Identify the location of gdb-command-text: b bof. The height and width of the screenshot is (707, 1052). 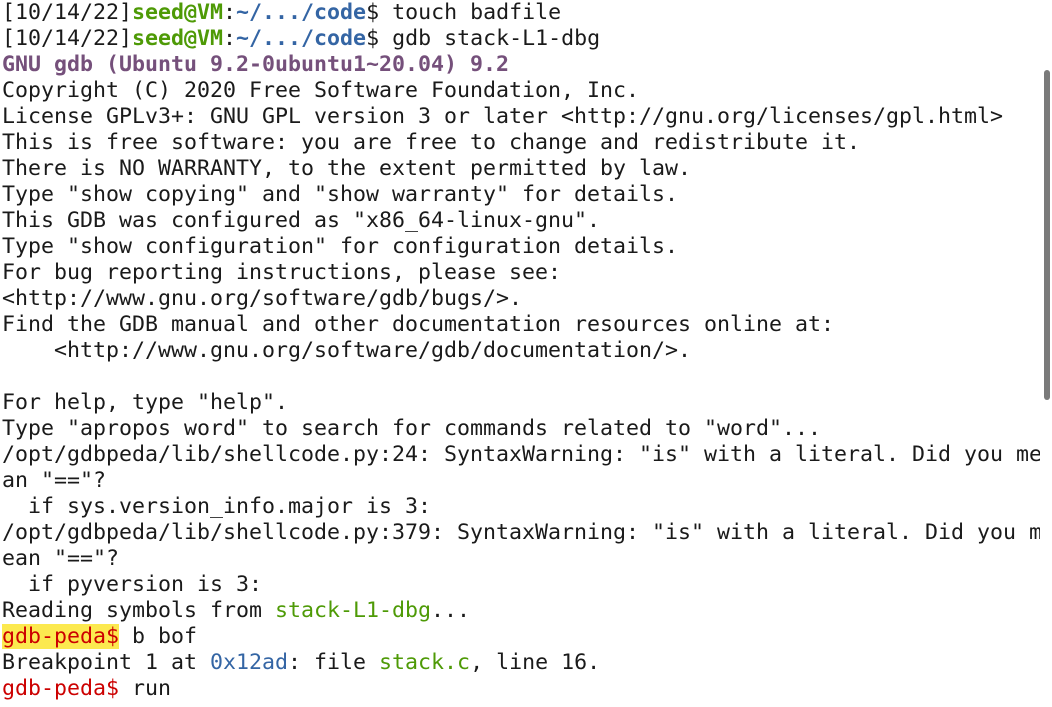
(158, 636).